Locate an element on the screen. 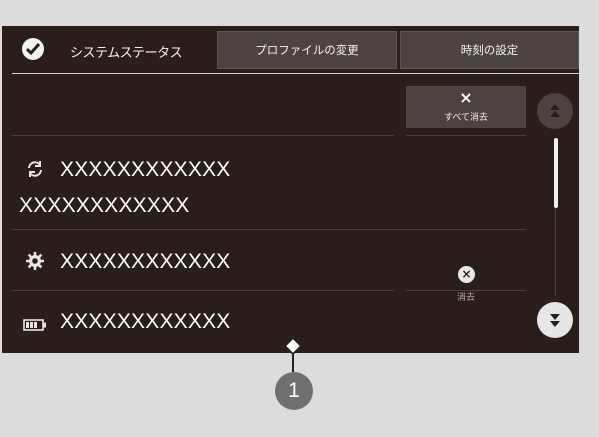 This screenshot has width=599, height=437. battery-icon is located at coordinates (35, 325).